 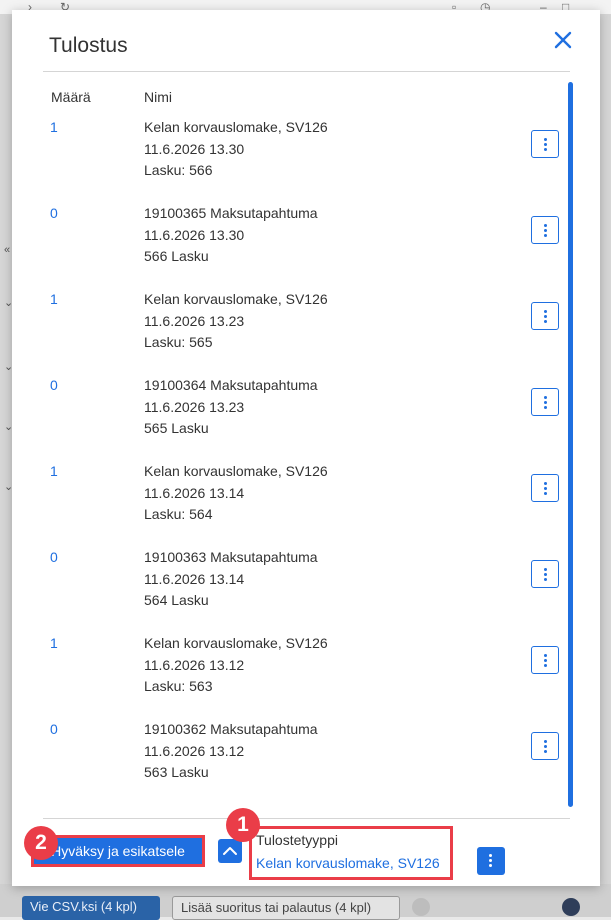 I want to click on scrollbar, so click(x=570, y=444).